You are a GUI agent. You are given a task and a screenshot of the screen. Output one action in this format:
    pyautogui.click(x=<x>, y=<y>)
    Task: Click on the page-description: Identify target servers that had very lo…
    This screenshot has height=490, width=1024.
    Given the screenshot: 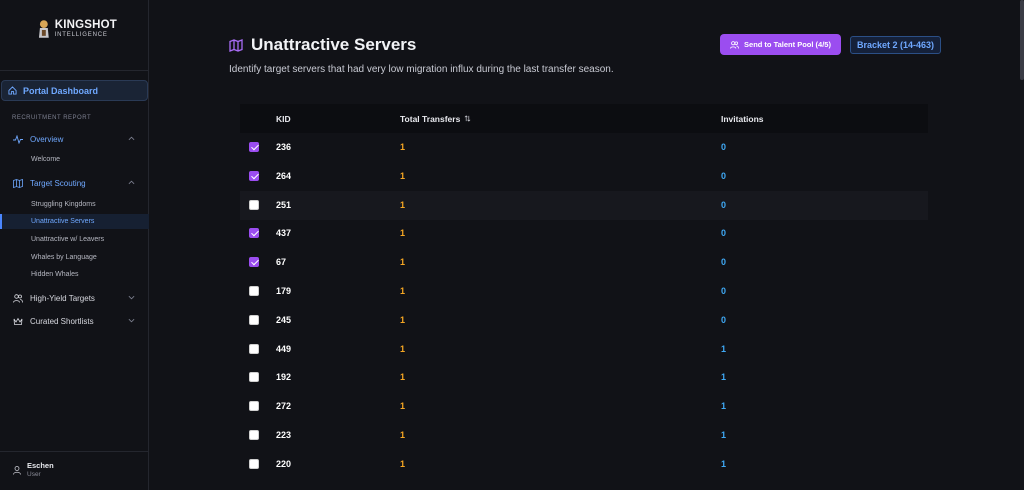 What is the action you would take?
    pyautogui.click(x=421, y=69)
    